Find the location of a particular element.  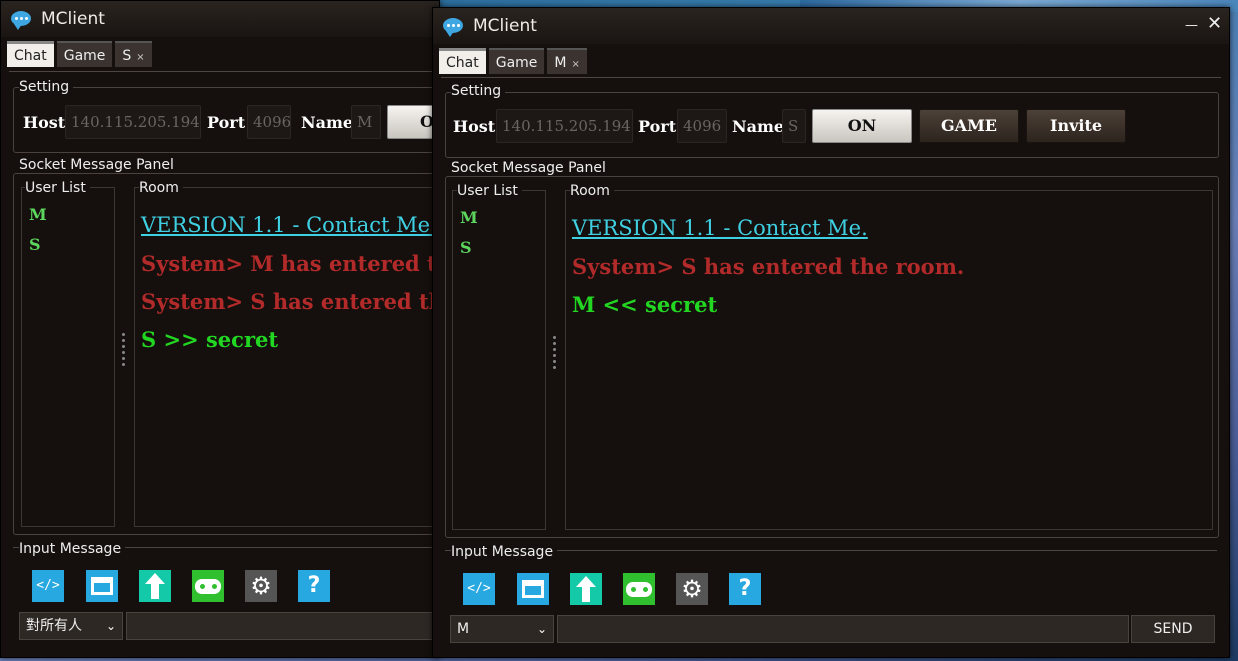

close-button: ✕ is located at coordinates (1214, 24).